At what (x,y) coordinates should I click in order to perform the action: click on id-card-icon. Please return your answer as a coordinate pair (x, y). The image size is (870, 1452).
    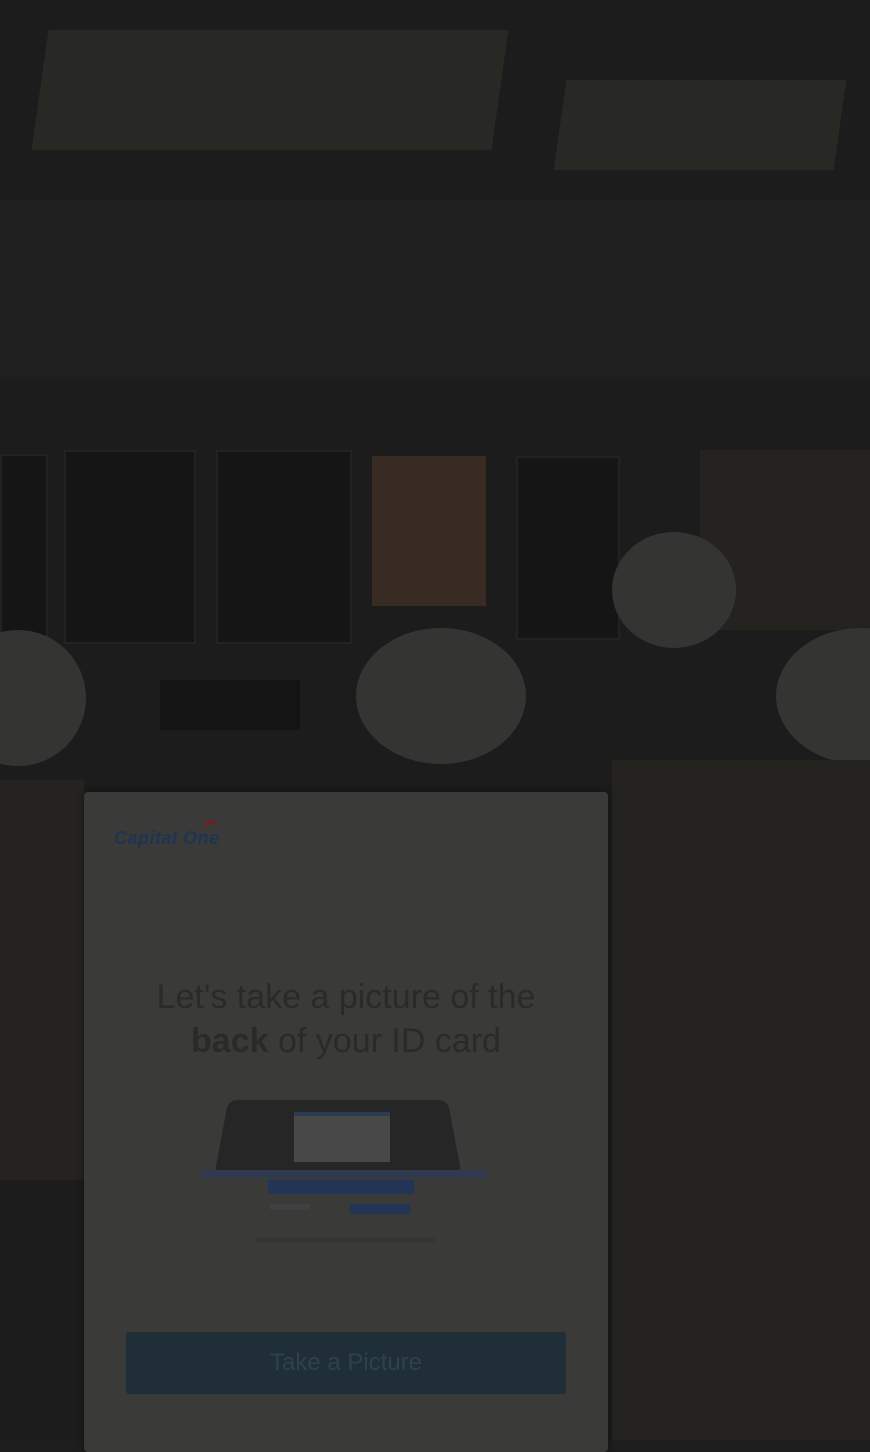
    Looking at the image, I should click on (341, 1187).